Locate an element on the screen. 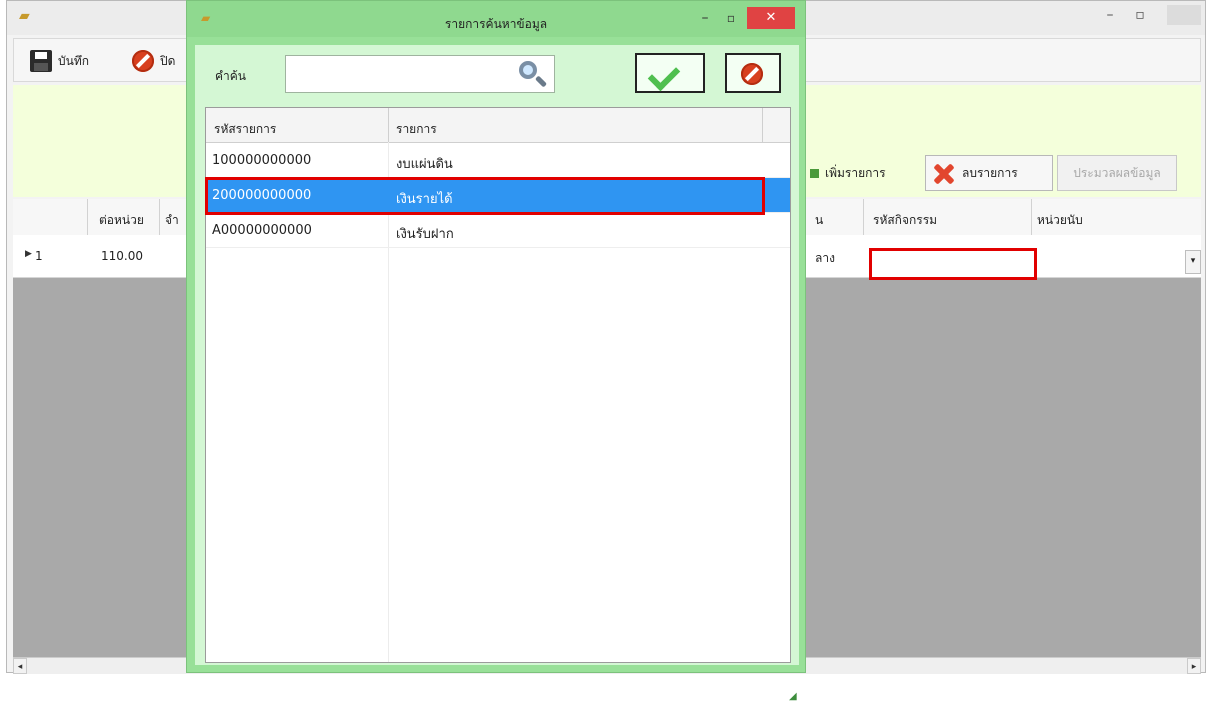  search-icon is located at coordinates (528, 70).